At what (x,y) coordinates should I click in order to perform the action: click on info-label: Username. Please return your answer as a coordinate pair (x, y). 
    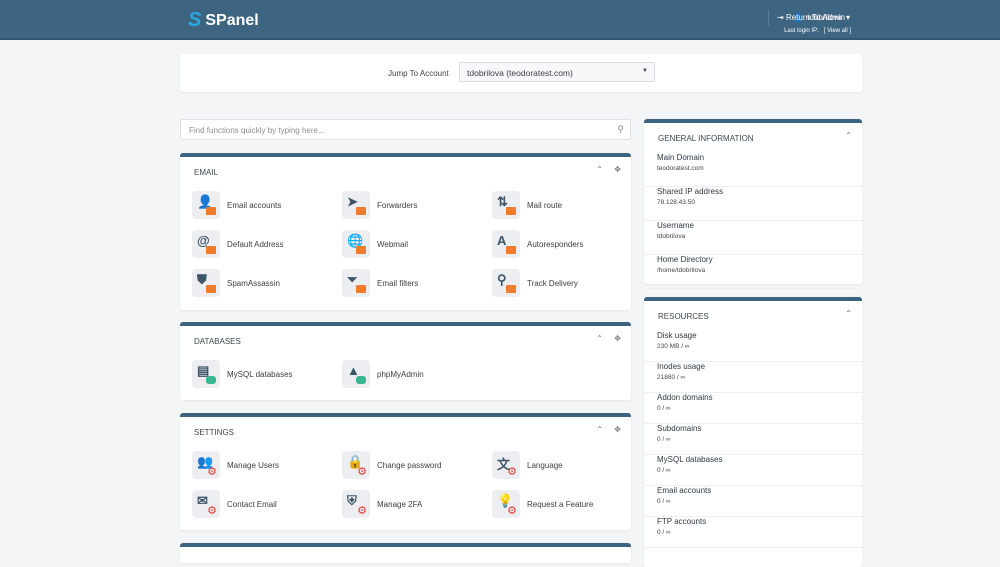
    Looking at the image, I should click on (675, 225).